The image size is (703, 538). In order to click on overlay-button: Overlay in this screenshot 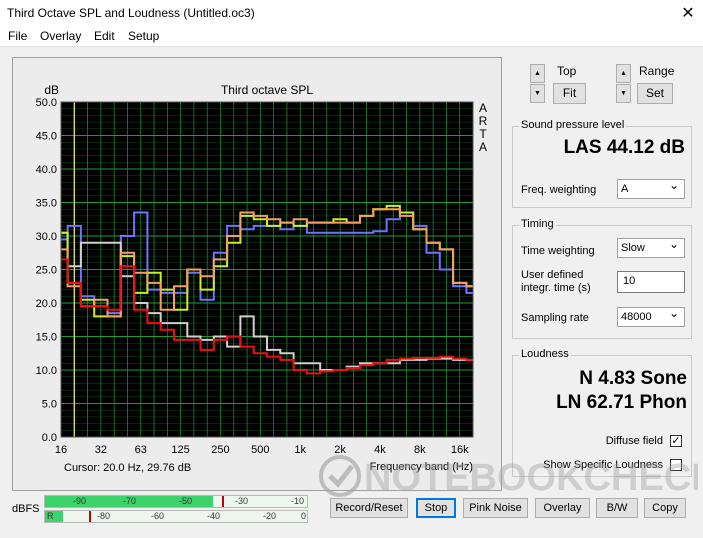, I will do `click(562, 508)`.